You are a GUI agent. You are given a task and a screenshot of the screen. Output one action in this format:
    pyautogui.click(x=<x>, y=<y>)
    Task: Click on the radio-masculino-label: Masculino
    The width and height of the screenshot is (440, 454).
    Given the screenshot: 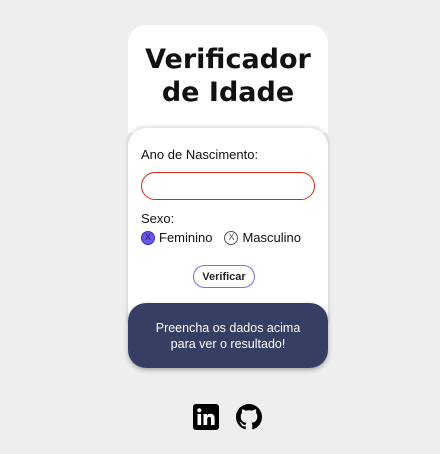 What is the action you would take?
    pyautogui.click(x=271, y=237)
    